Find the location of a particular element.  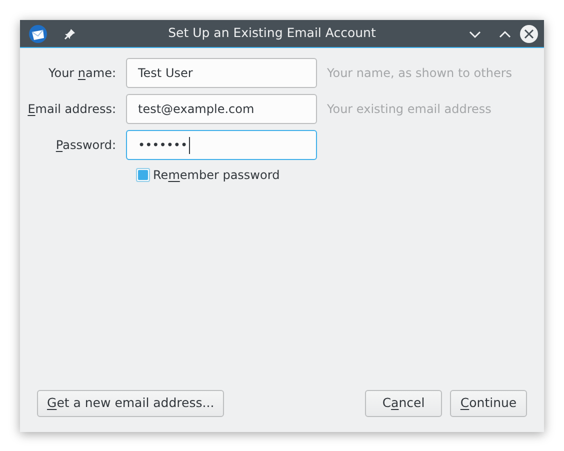

field-hint: Your existing email address is located at coordinates (409, 109).